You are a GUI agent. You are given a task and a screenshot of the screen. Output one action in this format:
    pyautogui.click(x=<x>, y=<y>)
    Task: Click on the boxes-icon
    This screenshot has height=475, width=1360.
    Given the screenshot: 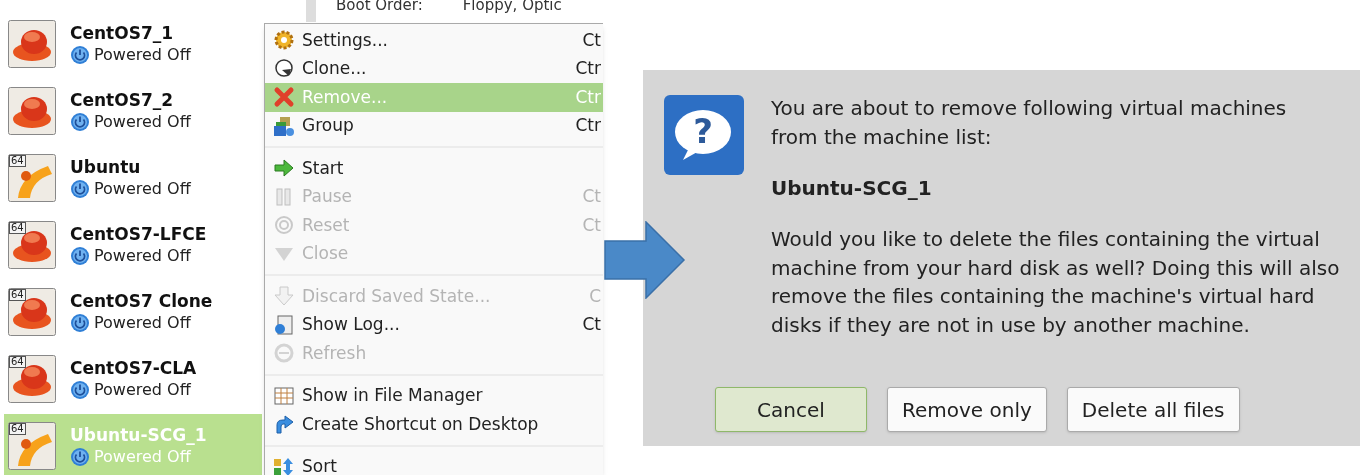 What is the action you would take?
    pyautogui.click(x=284, y=125)
    